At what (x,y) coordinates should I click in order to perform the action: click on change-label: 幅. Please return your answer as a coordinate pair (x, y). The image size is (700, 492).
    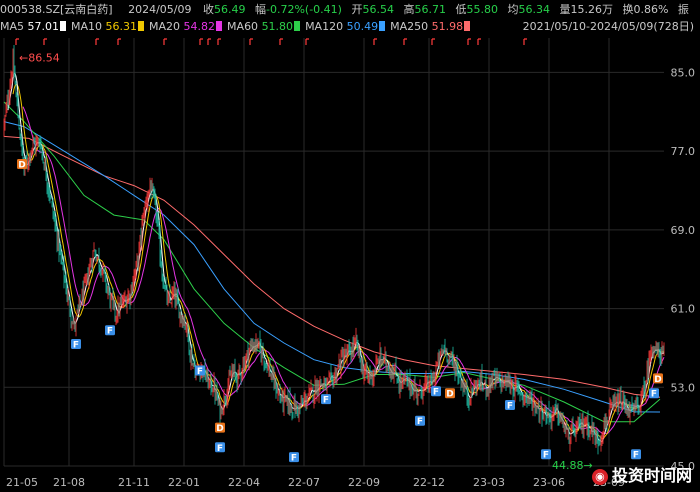
    Looking at the image, I should click on (260, 9).